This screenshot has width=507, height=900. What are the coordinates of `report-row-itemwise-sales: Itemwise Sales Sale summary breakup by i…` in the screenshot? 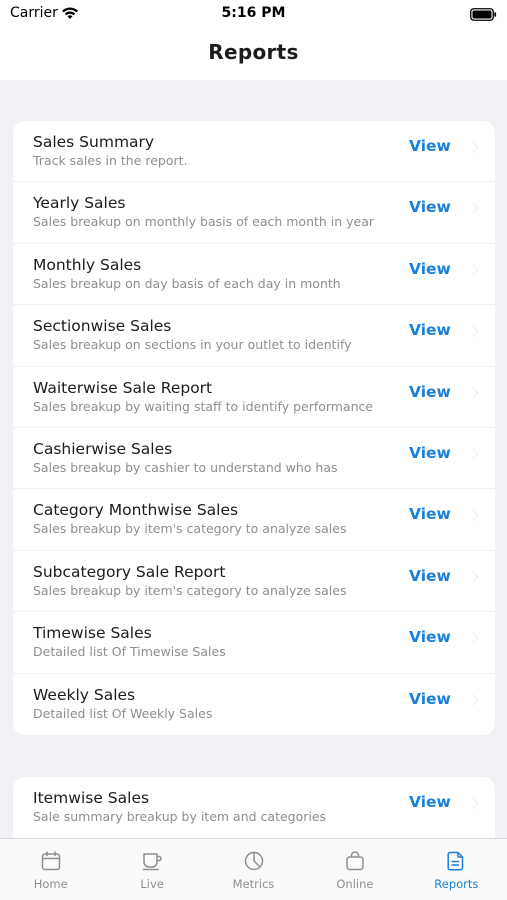 It's located at (254, 807).